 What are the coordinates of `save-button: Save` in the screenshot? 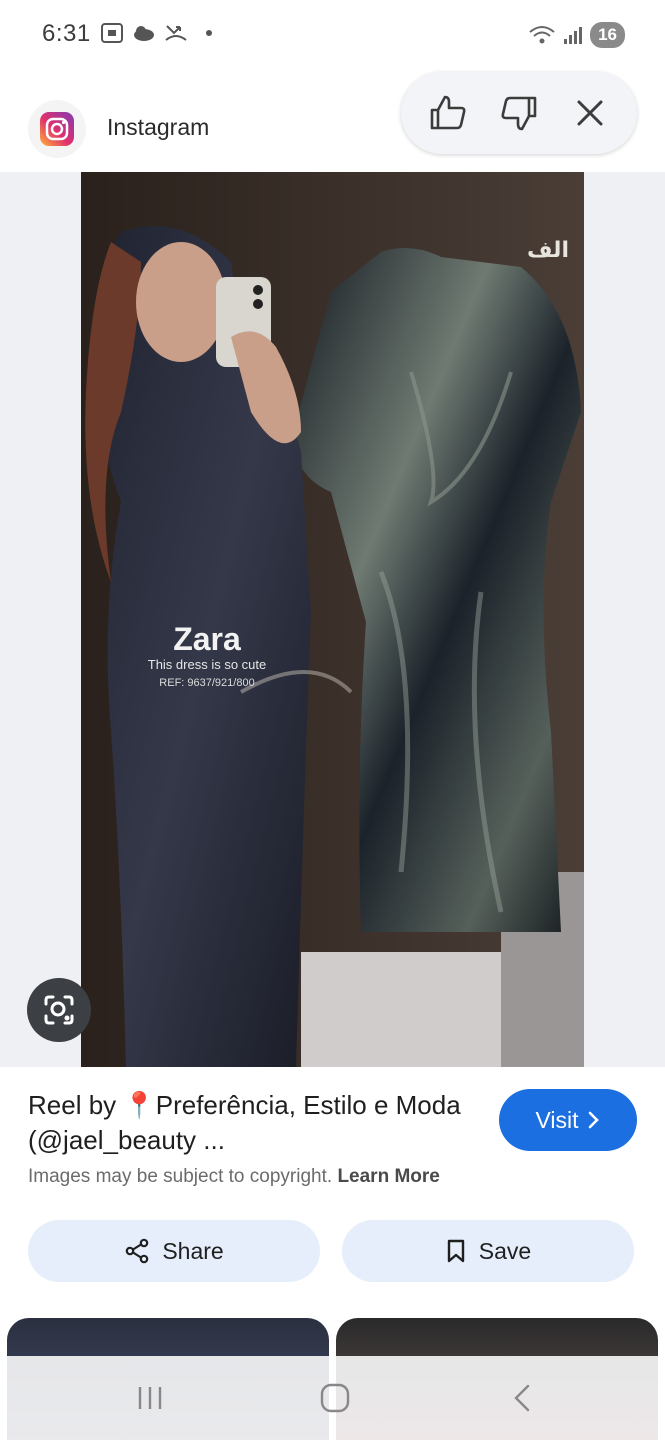 It's located at (488, 1251).